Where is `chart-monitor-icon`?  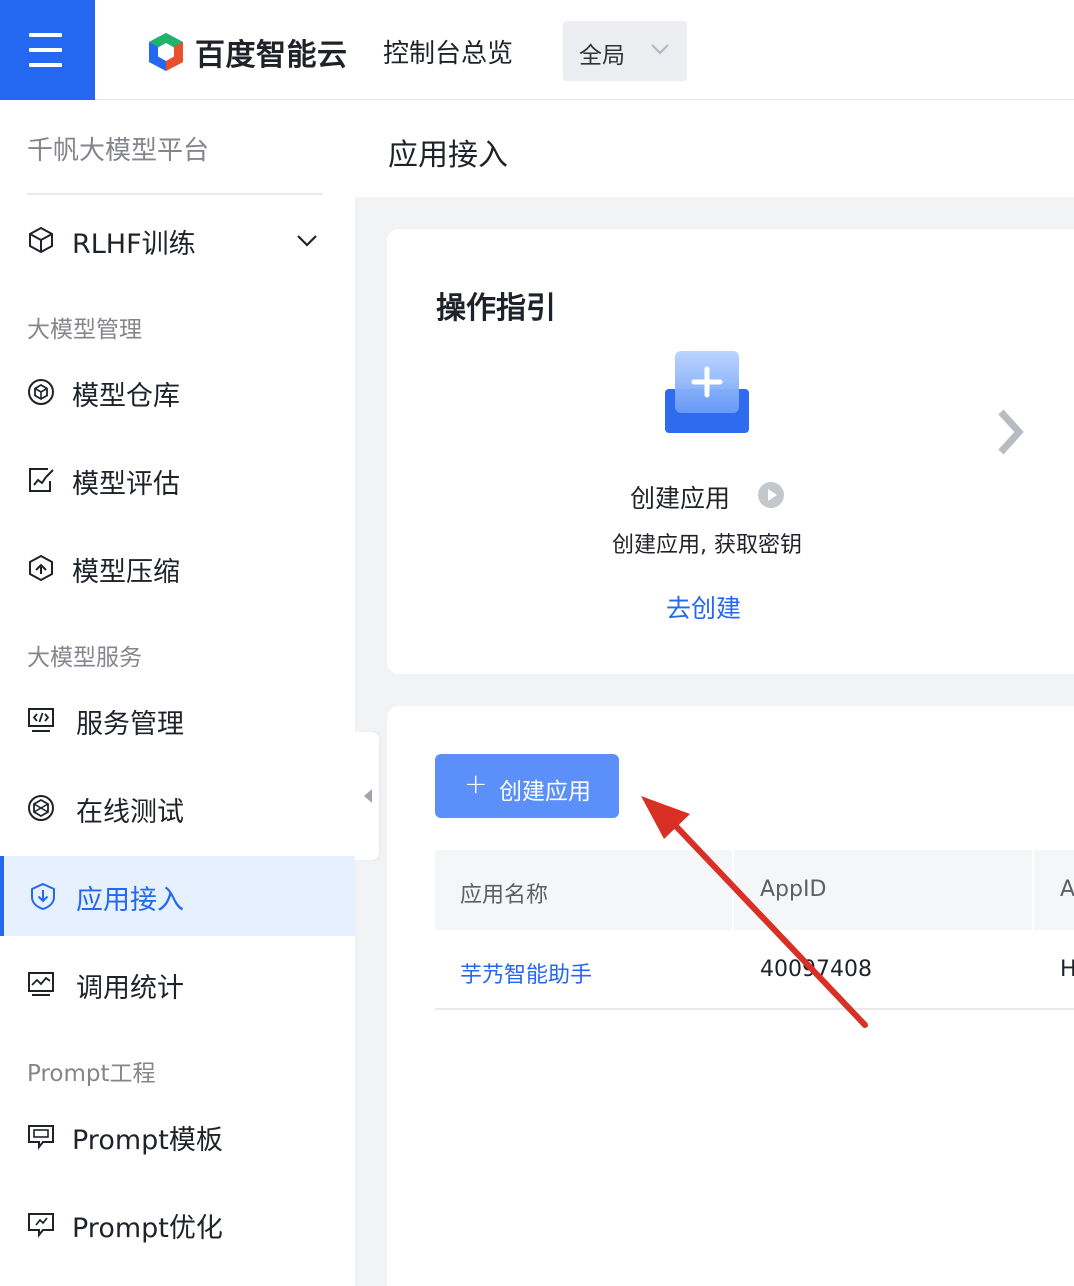 chart-monitor-icon is located at coordinates (41, 984).